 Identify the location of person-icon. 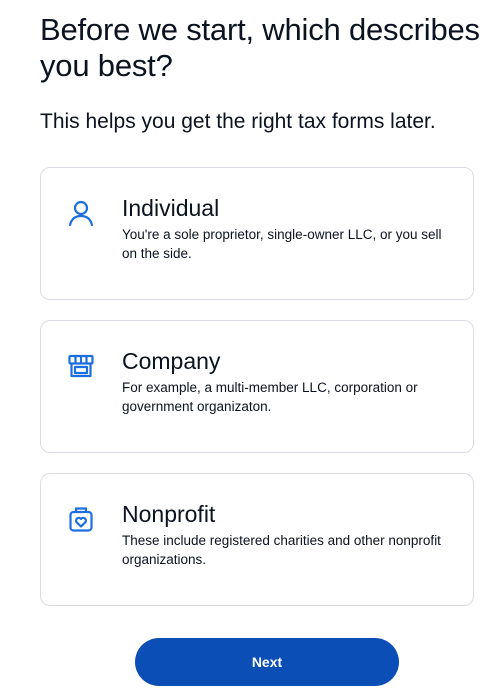
(81, 213).